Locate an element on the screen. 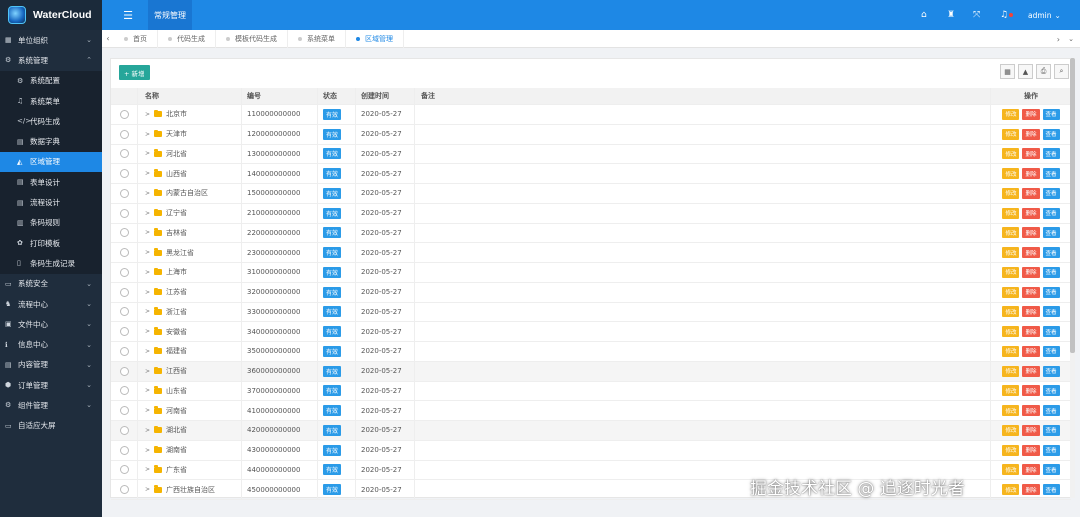  table-row: > 北京市 110000000000 有效 2020-05-27 修改 删除 查看 is located at coordinates (591, 115).